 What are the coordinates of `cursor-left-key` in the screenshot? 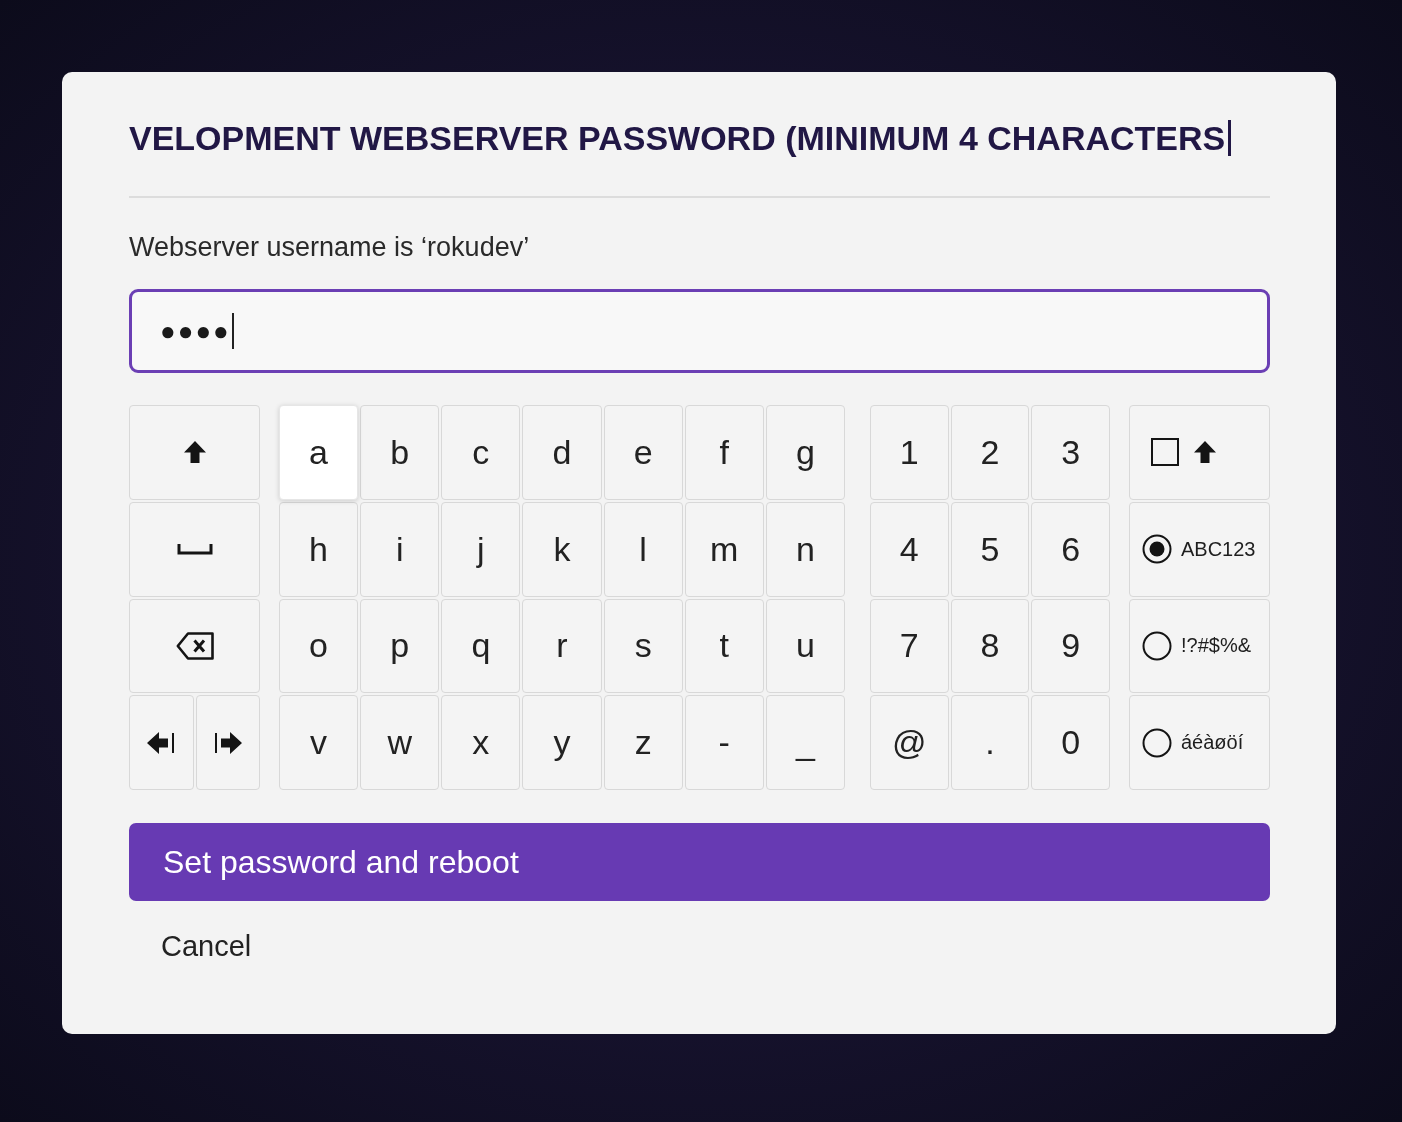 It's located at (161, 742).